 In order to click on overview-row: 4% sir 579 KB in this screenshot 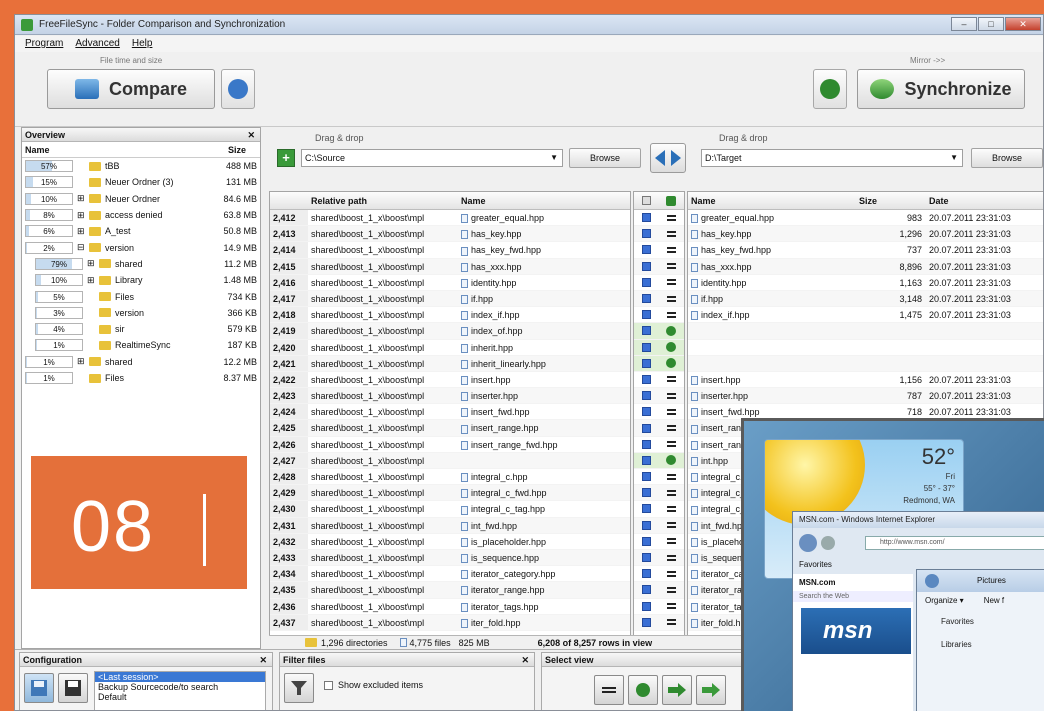, I will do `click(141, 329)`.